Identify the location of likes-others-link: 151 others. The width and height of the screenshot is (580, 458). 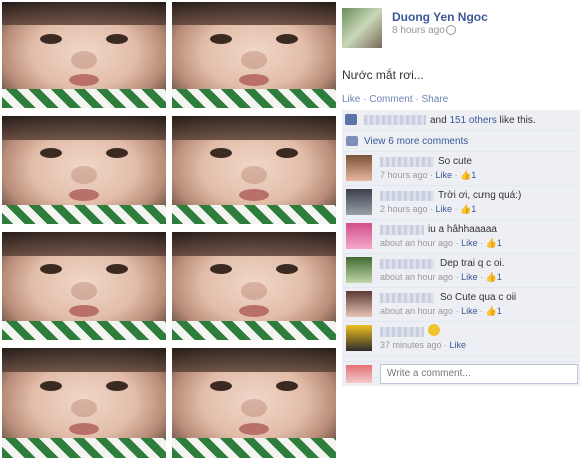
(472, 120).